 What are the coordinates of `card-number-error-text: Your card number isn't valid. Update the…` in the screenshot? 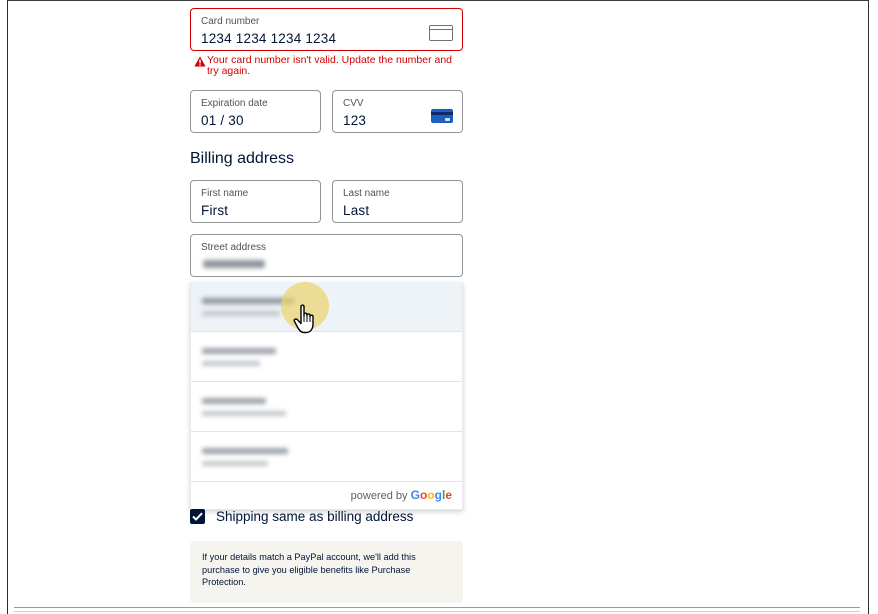 It's located at (330, 65).